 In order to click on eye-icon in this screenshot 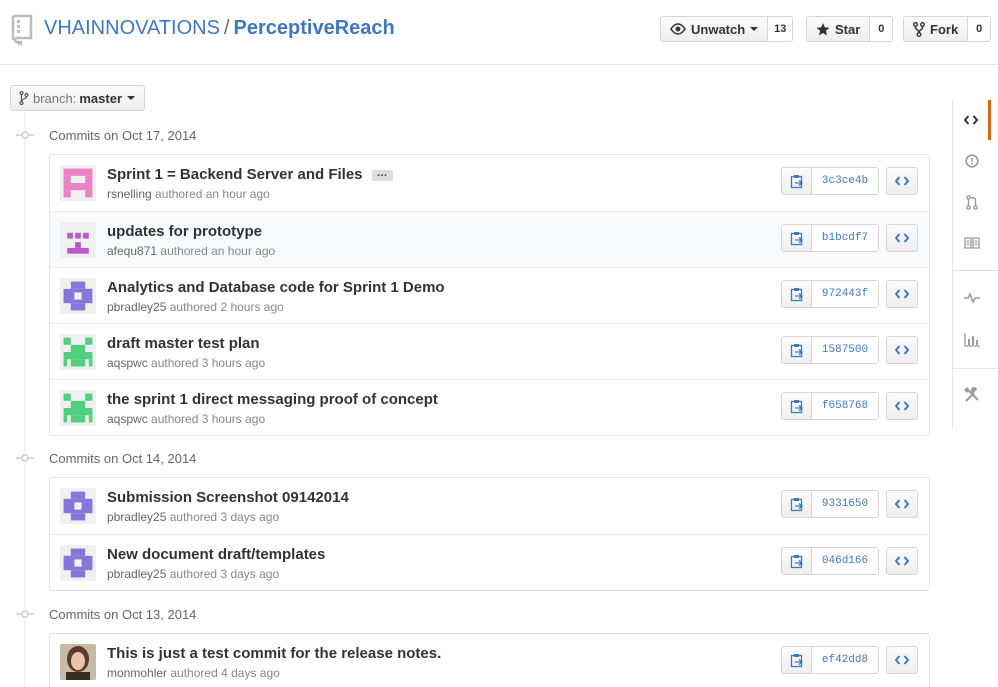, I will do `click(678, 29)`.